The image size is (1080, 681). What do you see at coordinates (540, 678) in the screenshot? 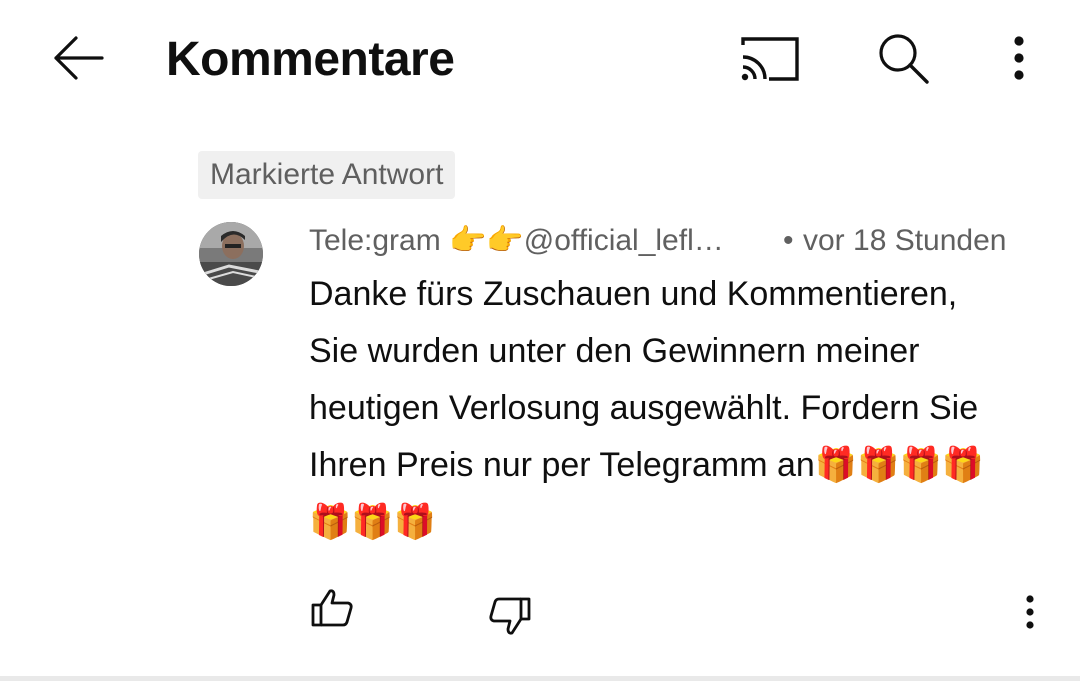
I see `bottom-divider` at bounding box center [540, 678].